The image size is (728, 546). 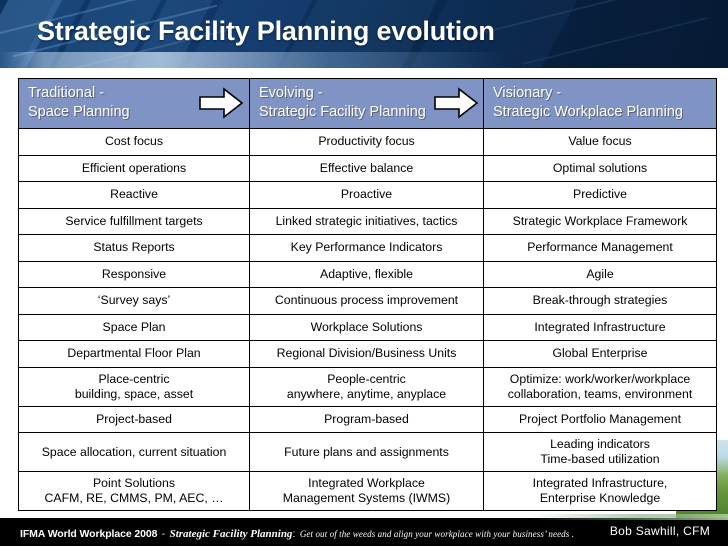 I want to click on matrix-row: Cost focus Productivity focus Value focus, so click(x=367, y=142).